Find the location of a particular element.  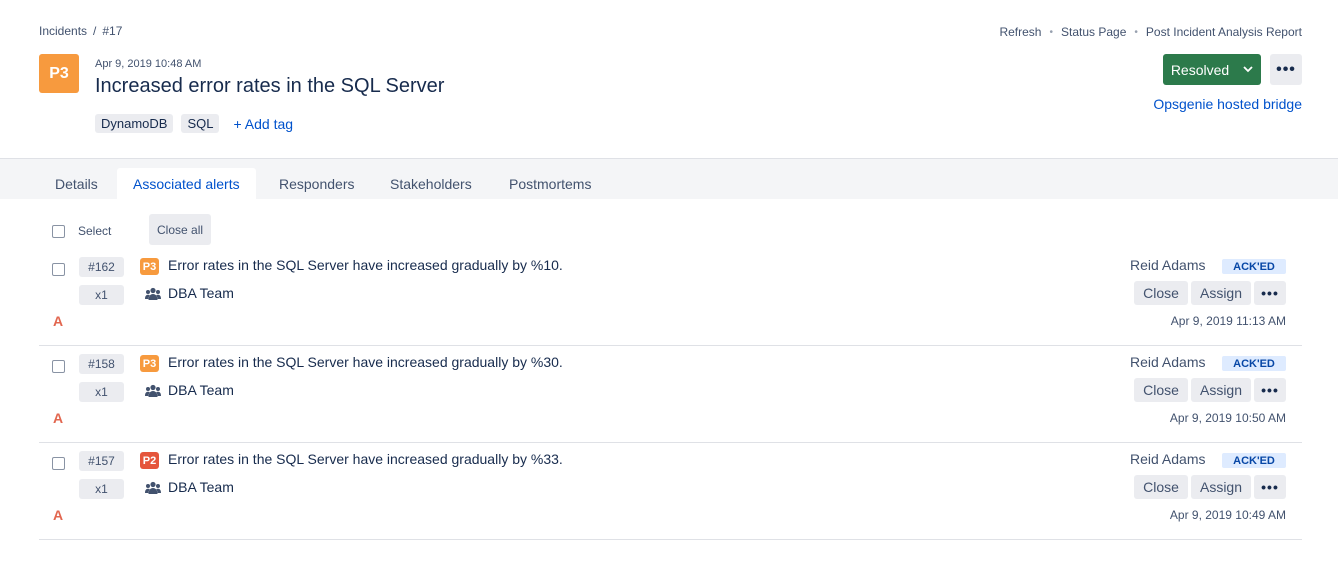

tag-list: DynamoDB SQL + Add tag is located at coordinates (194, 123).